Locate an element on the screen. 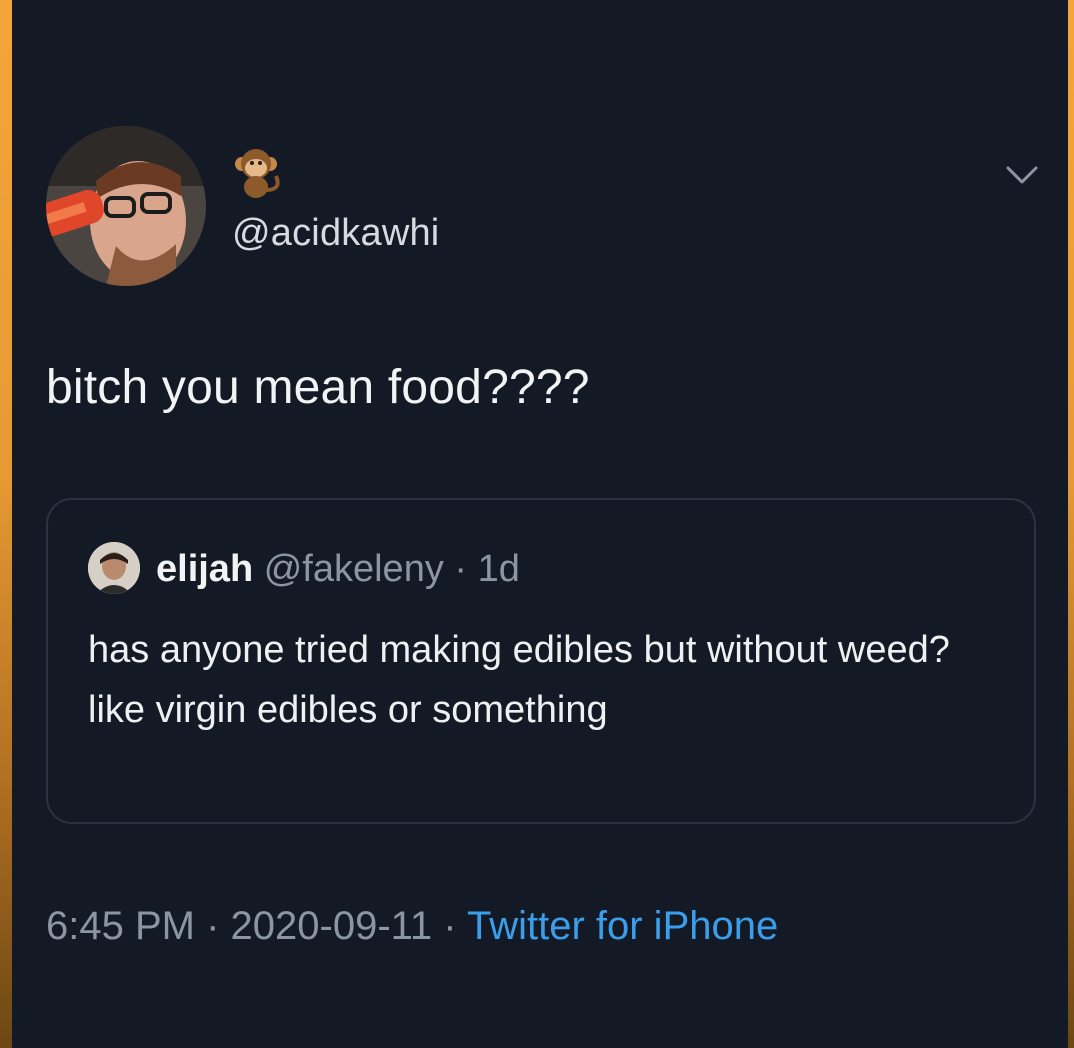  monkey-emoji-icon is located at coordinates (258, 174).